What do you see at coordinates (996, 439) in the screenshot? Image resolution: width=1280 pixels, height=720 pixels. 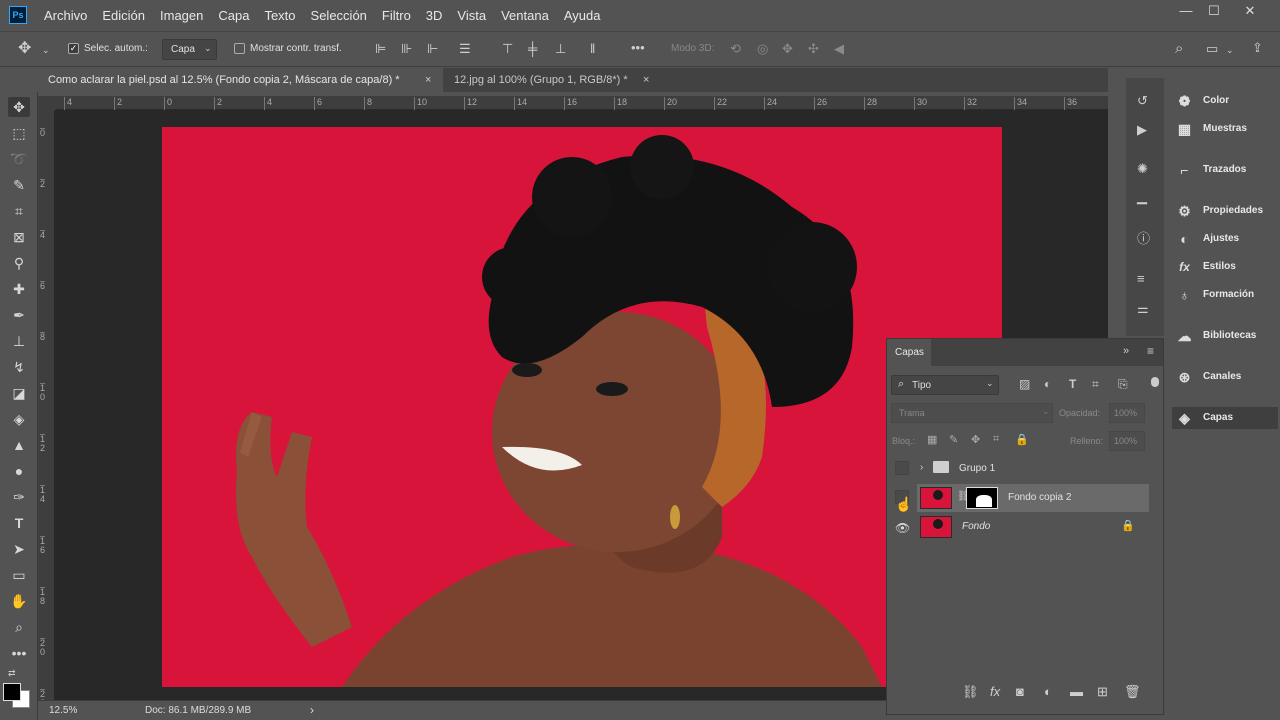 I see `lock-artboard-icon: ⌗` at bounding box center [996, 439].